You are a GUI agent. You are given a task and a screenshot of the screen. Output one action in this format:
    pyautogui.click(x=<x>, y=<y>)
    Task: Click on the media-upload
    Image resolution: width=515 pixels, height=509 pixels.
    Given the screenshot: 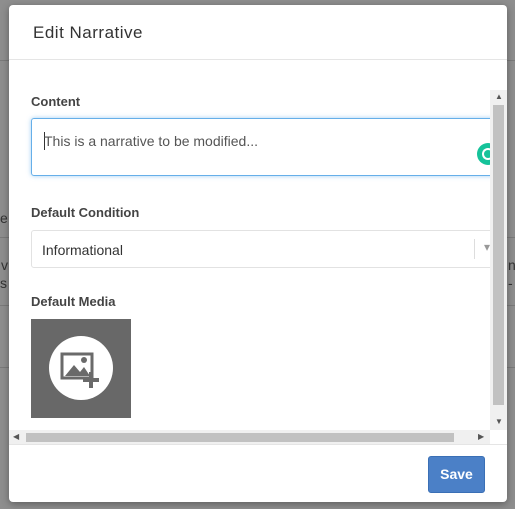 What is the action you would take?
    pyautogui.click(x=81, y=368)
    